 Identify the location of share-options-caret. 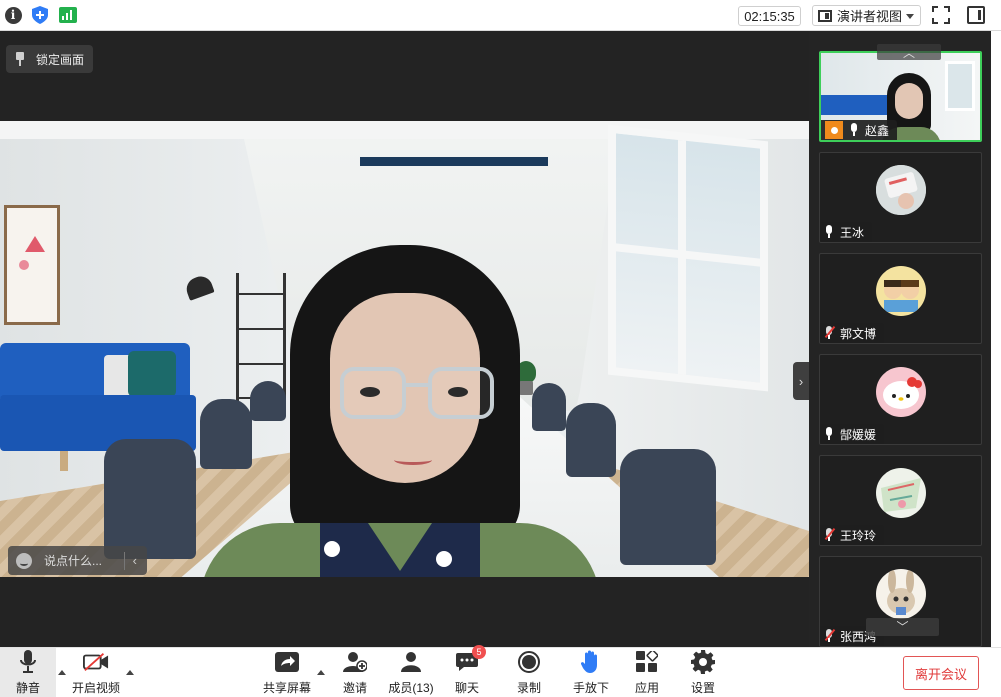
(321, 672).